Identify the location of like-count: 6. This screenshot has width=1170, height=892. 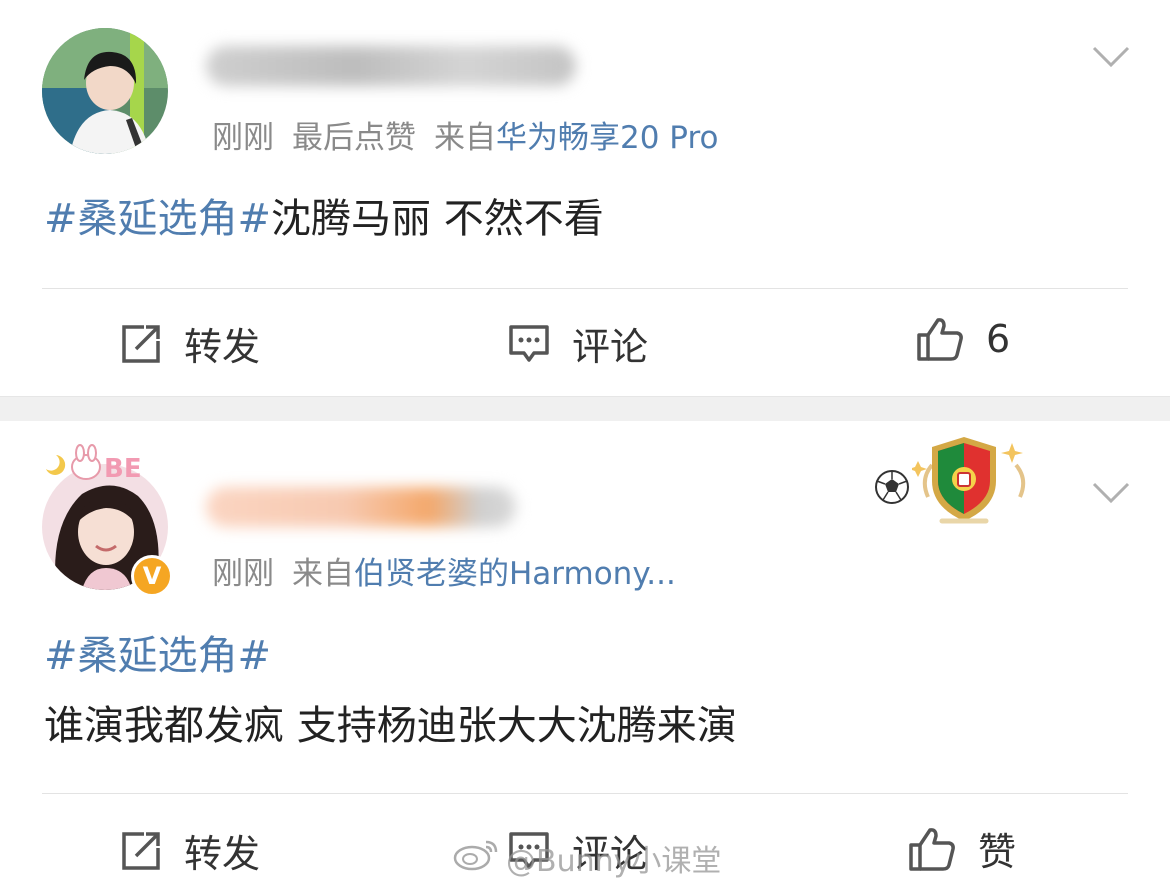
(998, 339).